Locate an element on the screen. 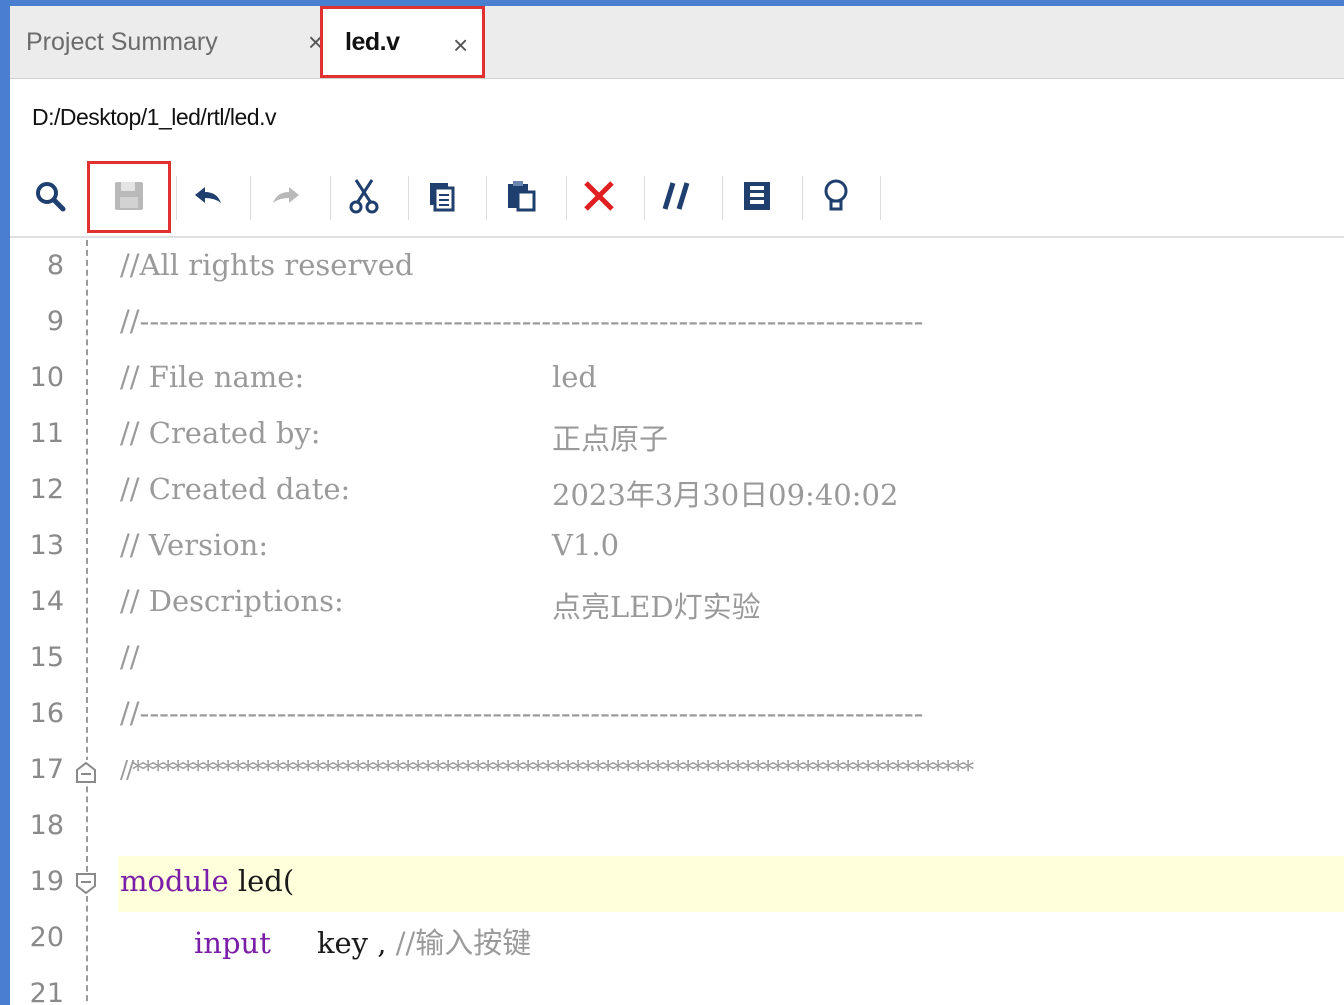 This screenshot has height=1005, width=1344. code-line: 18 is located at coordinates (46, 825).